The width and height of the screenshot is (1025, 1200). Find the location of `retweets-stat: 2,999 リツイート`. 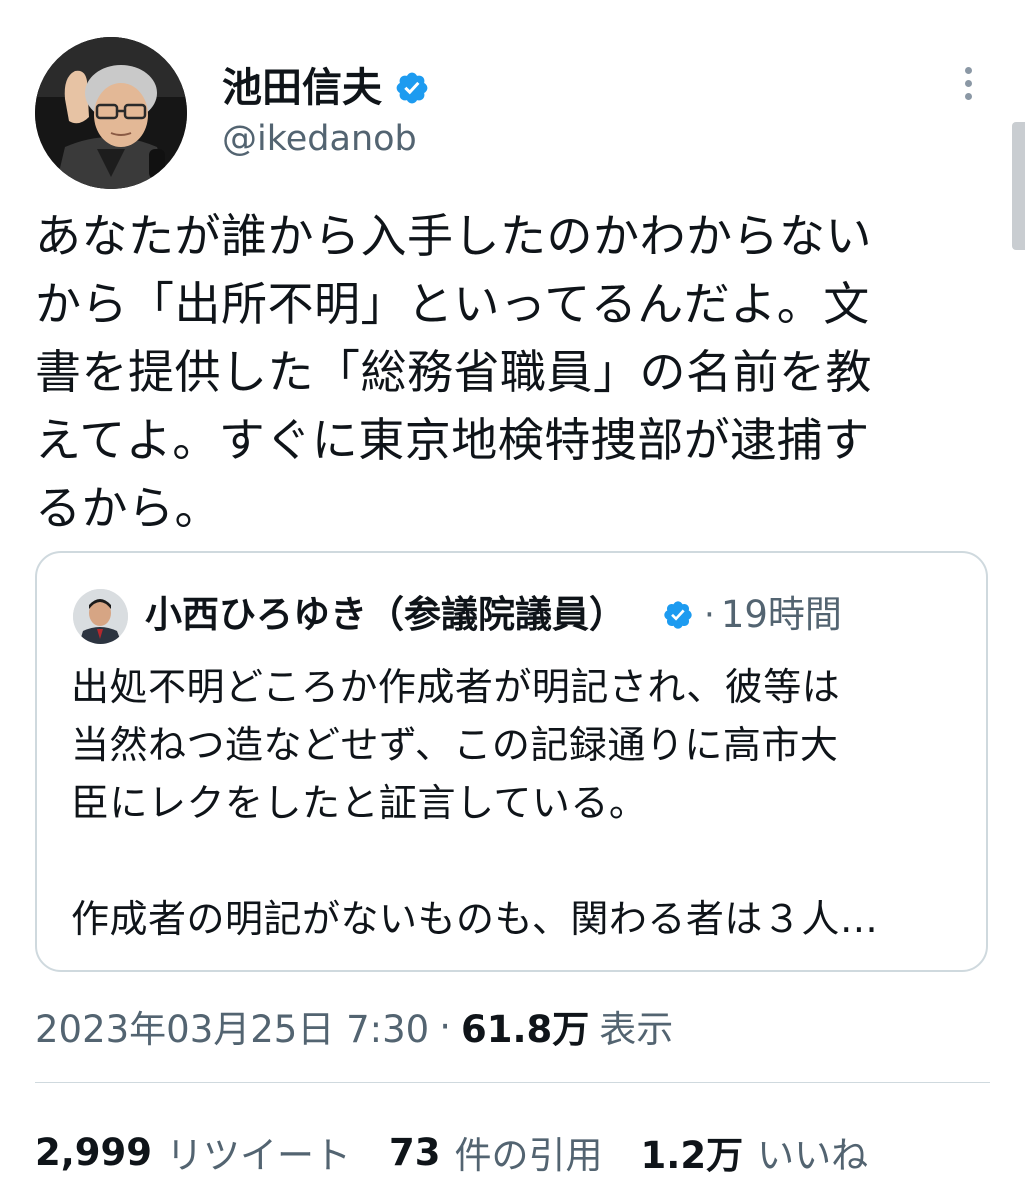

retweets-stat: 2,999 リツイート is located at coordinates (193, 1152).